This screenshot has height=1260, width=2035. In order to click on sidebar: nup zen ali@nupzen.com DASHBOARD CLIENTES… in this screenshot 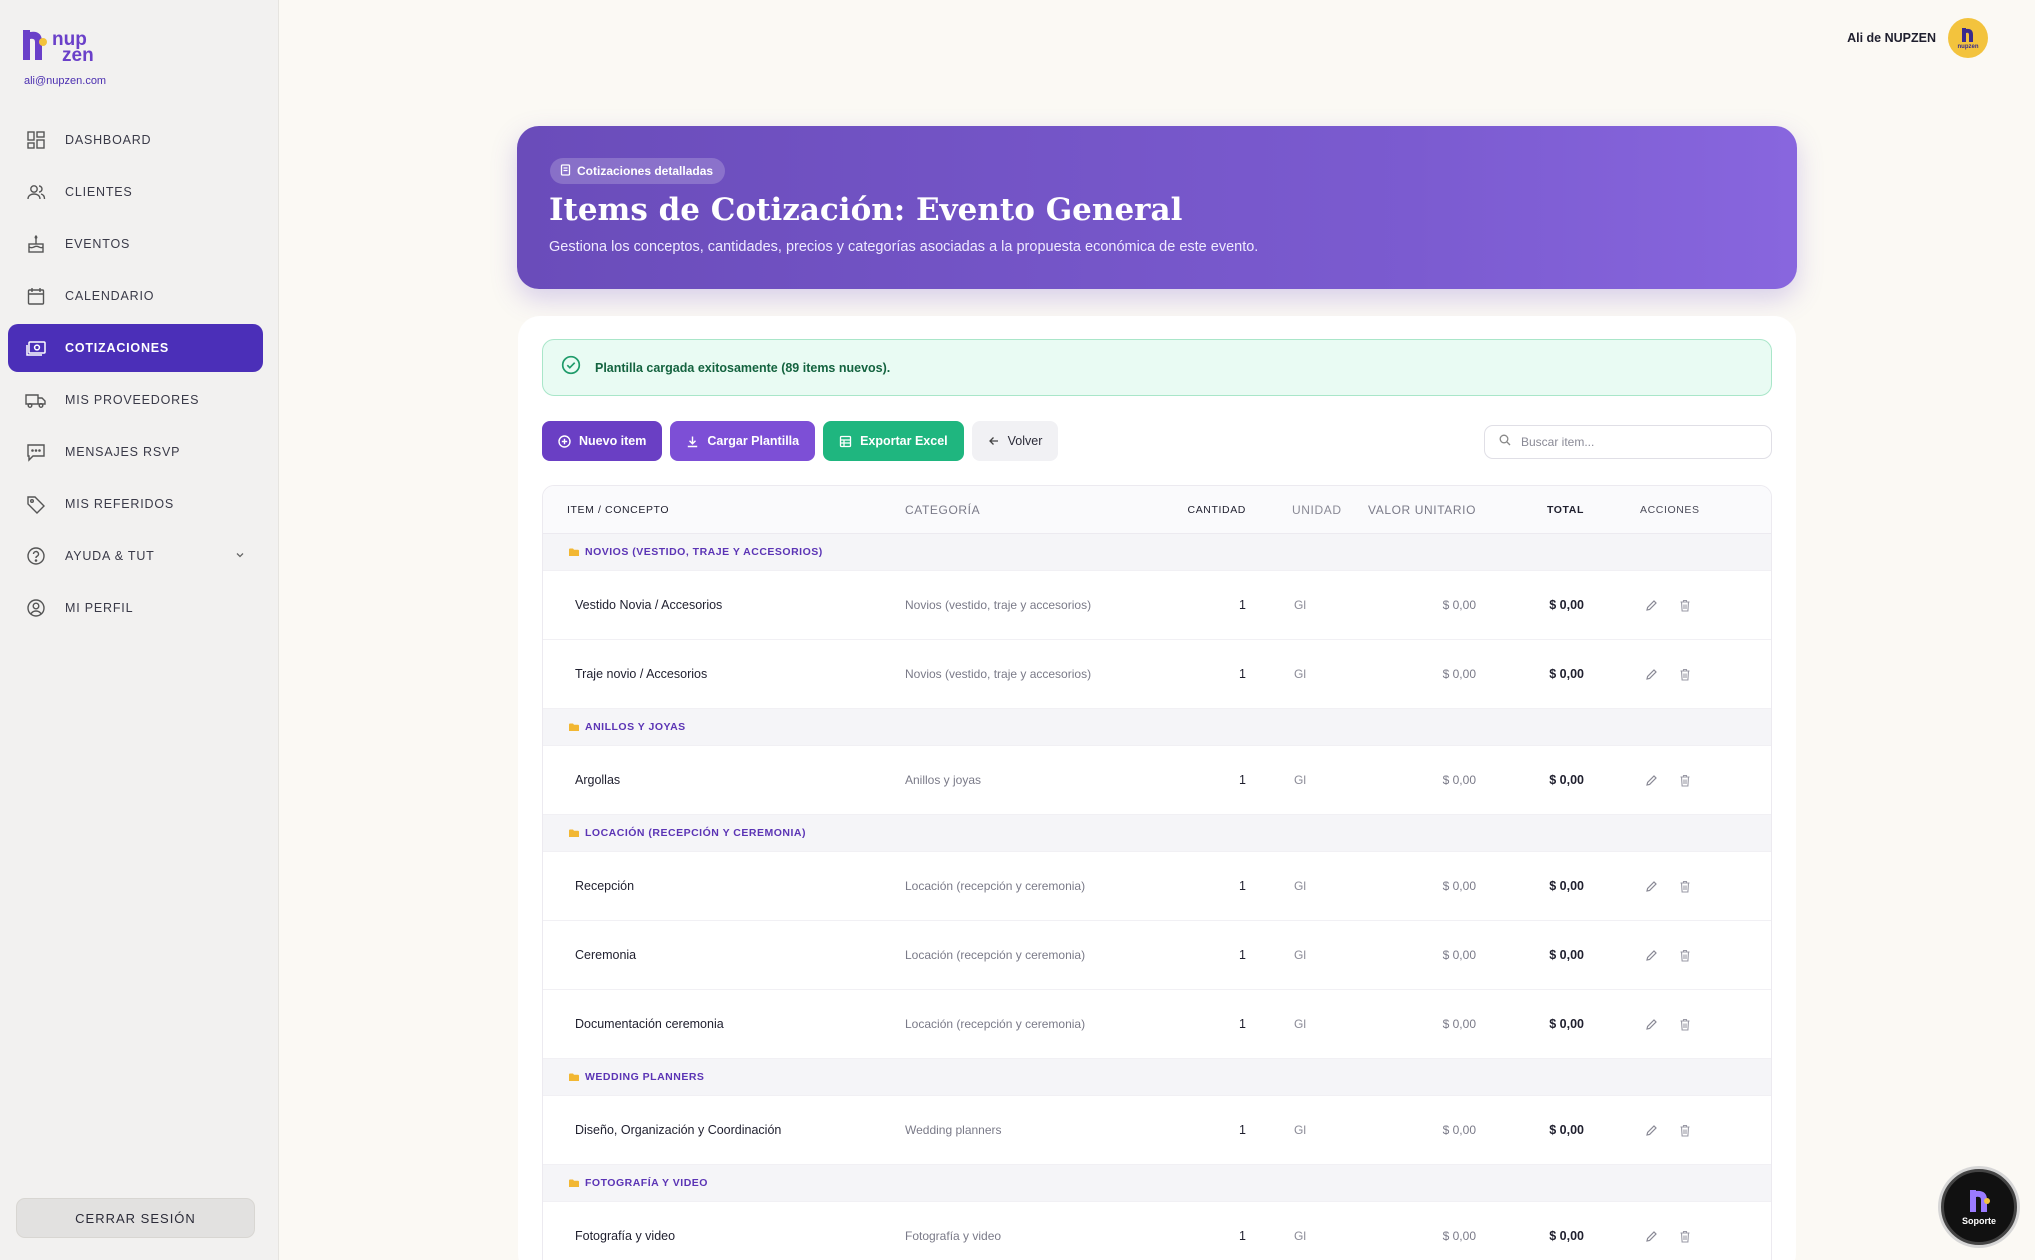, I will do `click(139, 630)`.